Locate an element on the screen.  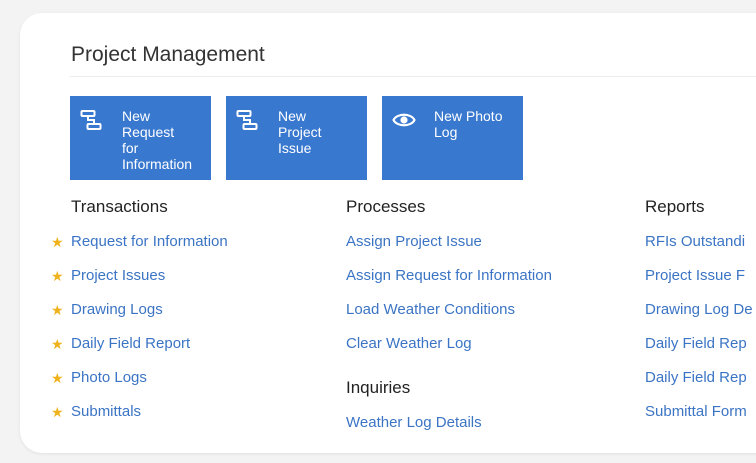
tile-label: New Request for Information is located at coordinates (157, 140).